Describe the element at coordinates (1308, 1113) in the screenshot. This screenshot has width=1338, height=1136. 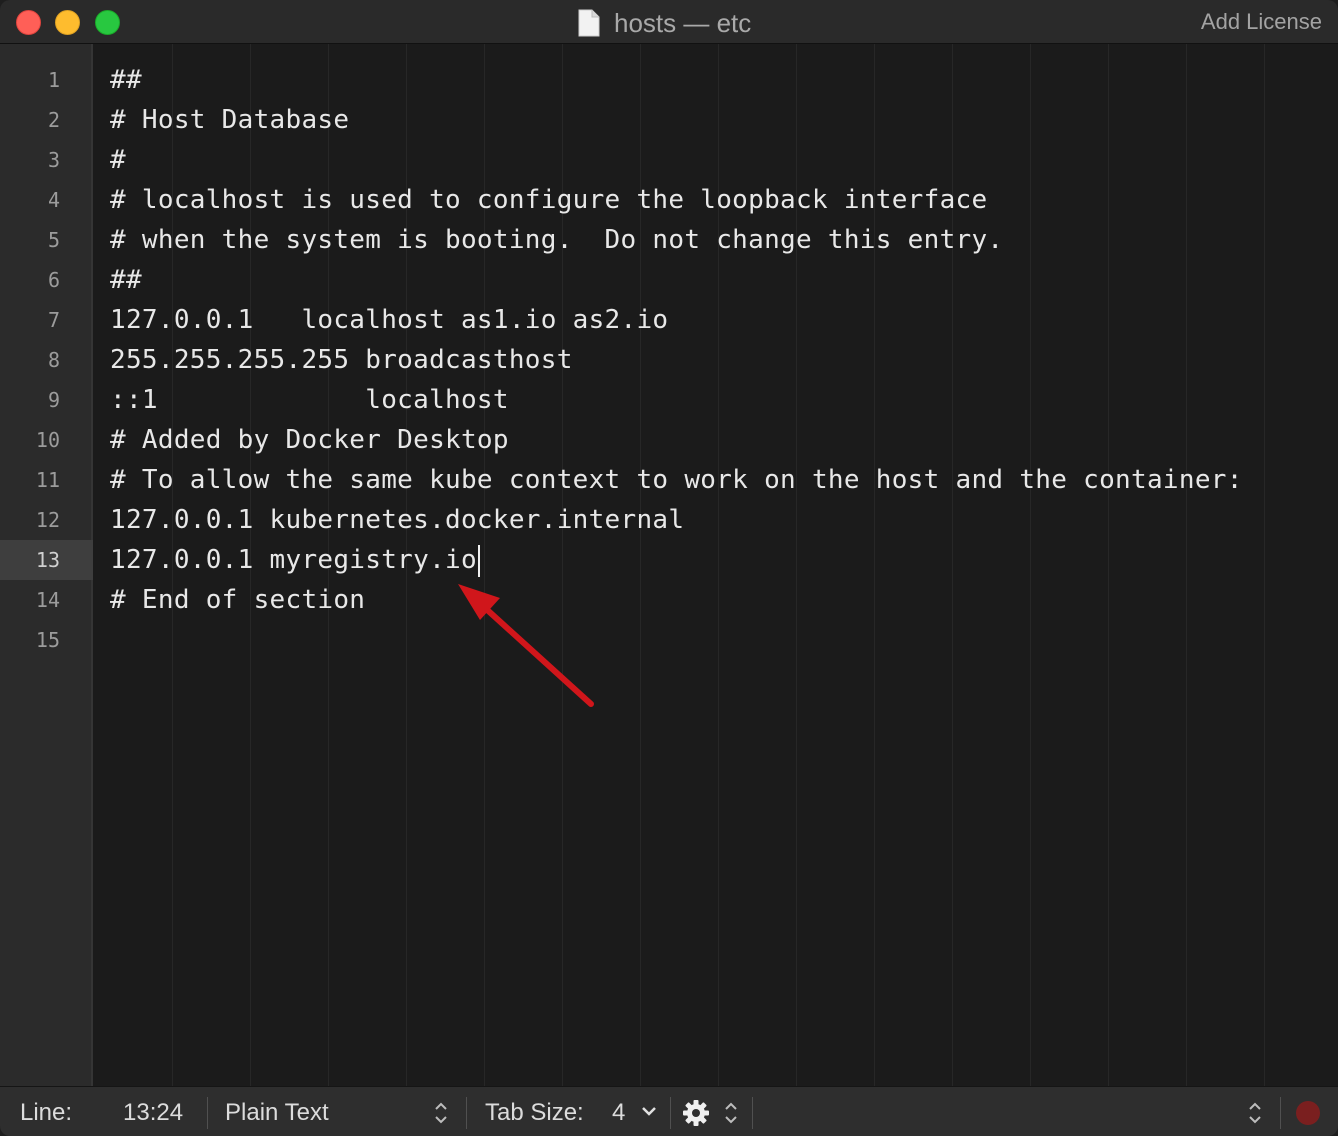
I see `record-icon` at that location.